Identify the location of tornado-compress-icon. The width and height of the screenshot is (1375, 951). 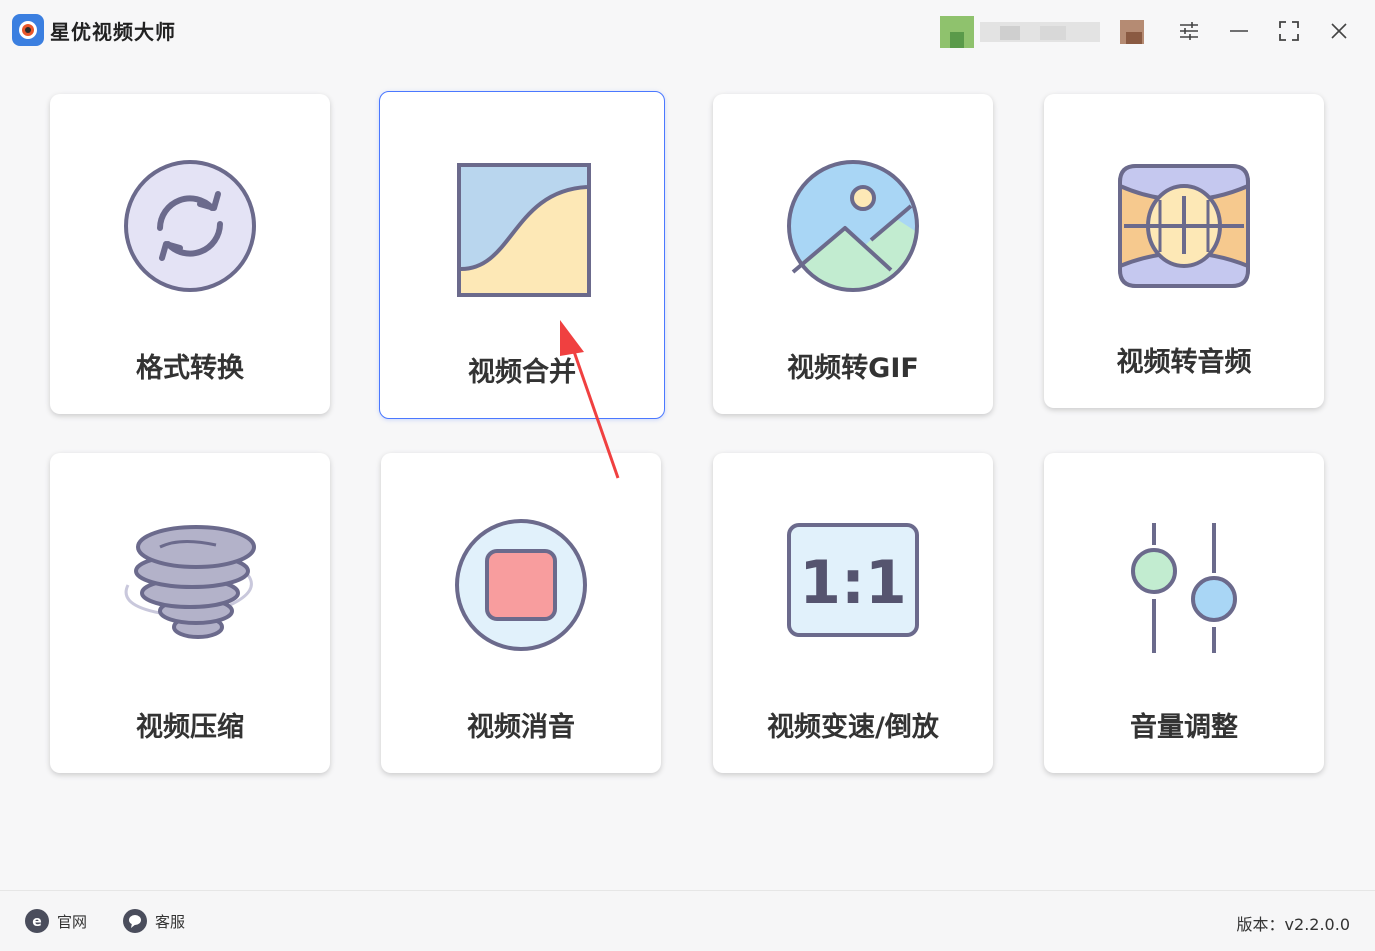
(190, 585).